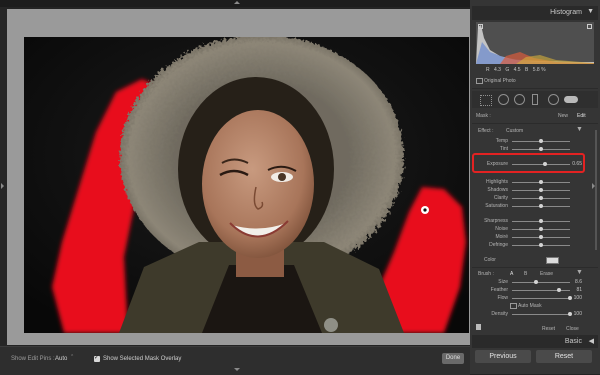 The height and width of the screenshot is (375, 600). What do you see at coordinates (237, 369) in the screenshot?
I see `bottom-panel-toggle-icon` at bounding box center [237, 369].